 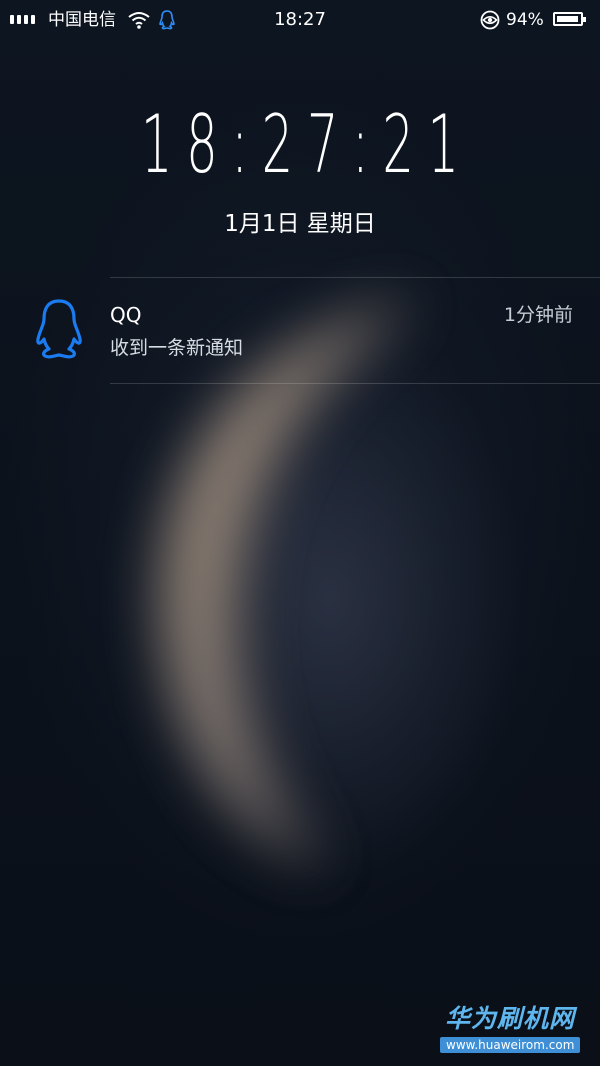 I want to click on watermark: 华为刷机网 www.huaweirom.com, so click(x=510, y=1030).